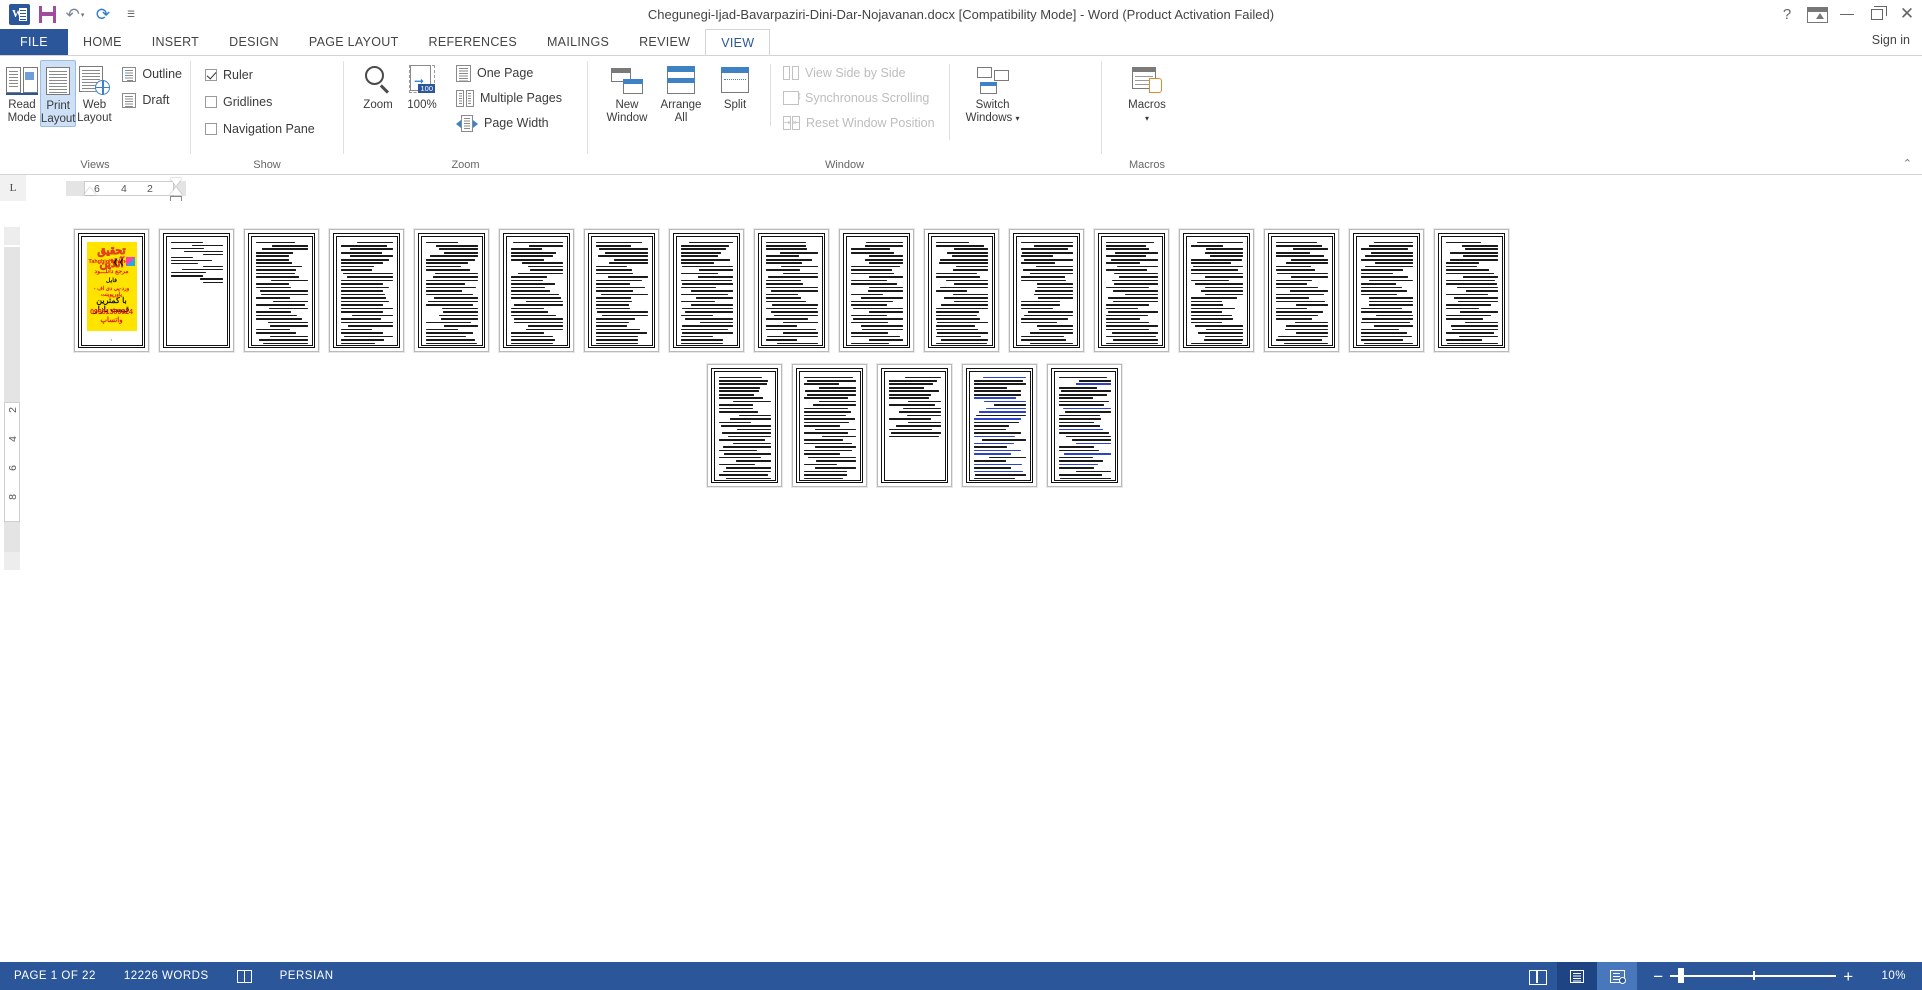 The height and width of the screenshot is (990, 1922). I want to click on macros-dropdown-caret-icon: ▾, so click(1147, 118).